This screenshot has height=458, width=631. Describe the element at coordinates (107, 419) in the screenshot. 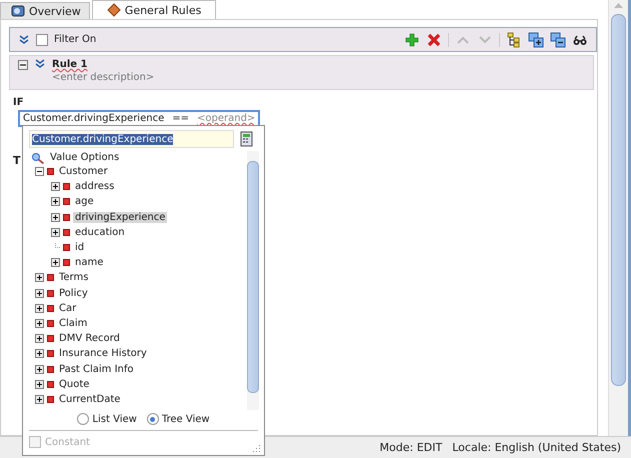

I see `view-radio: List View` at that location.